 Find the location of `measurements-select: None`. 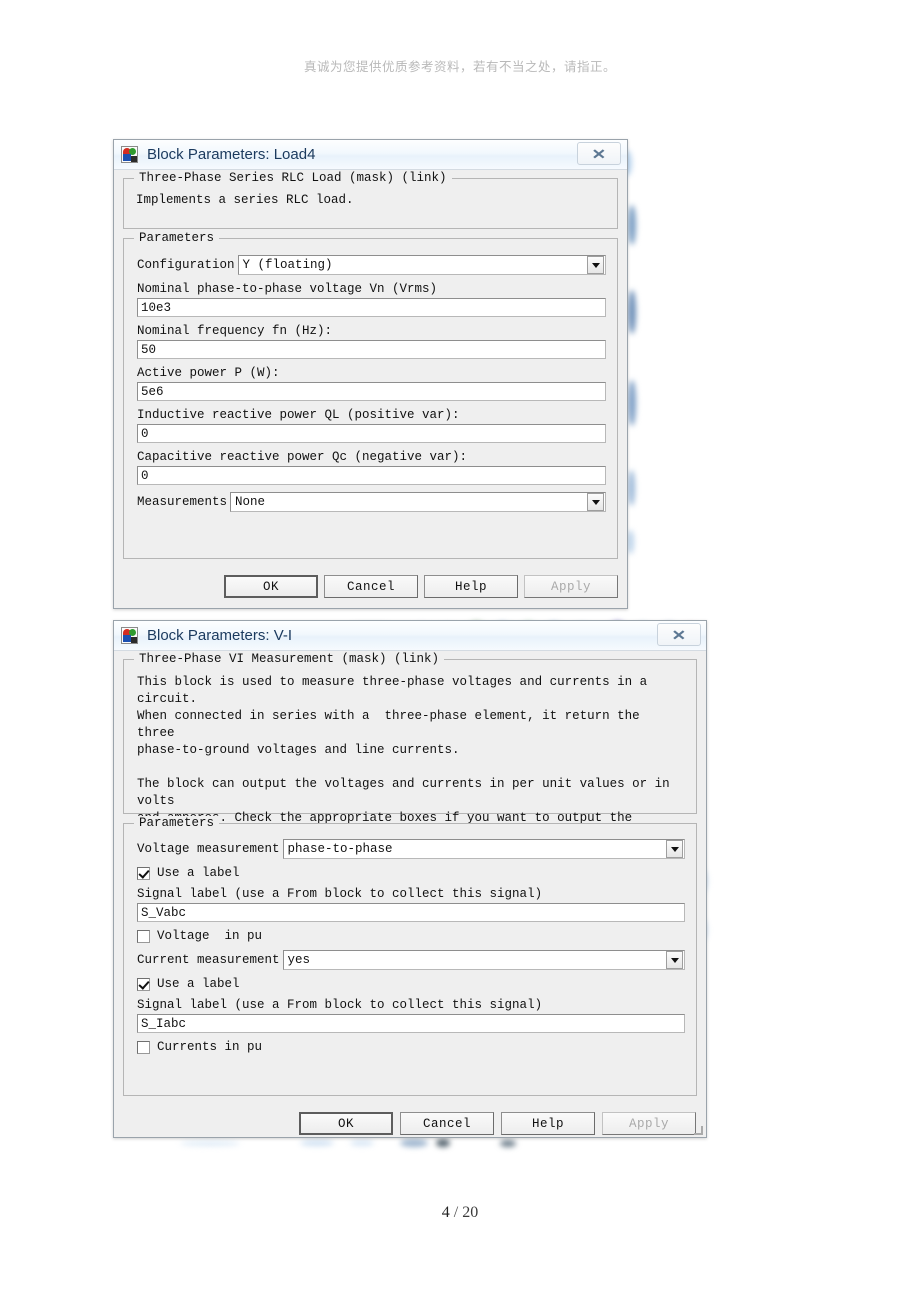

measurements-select: None is located at coordinates (418, 502).